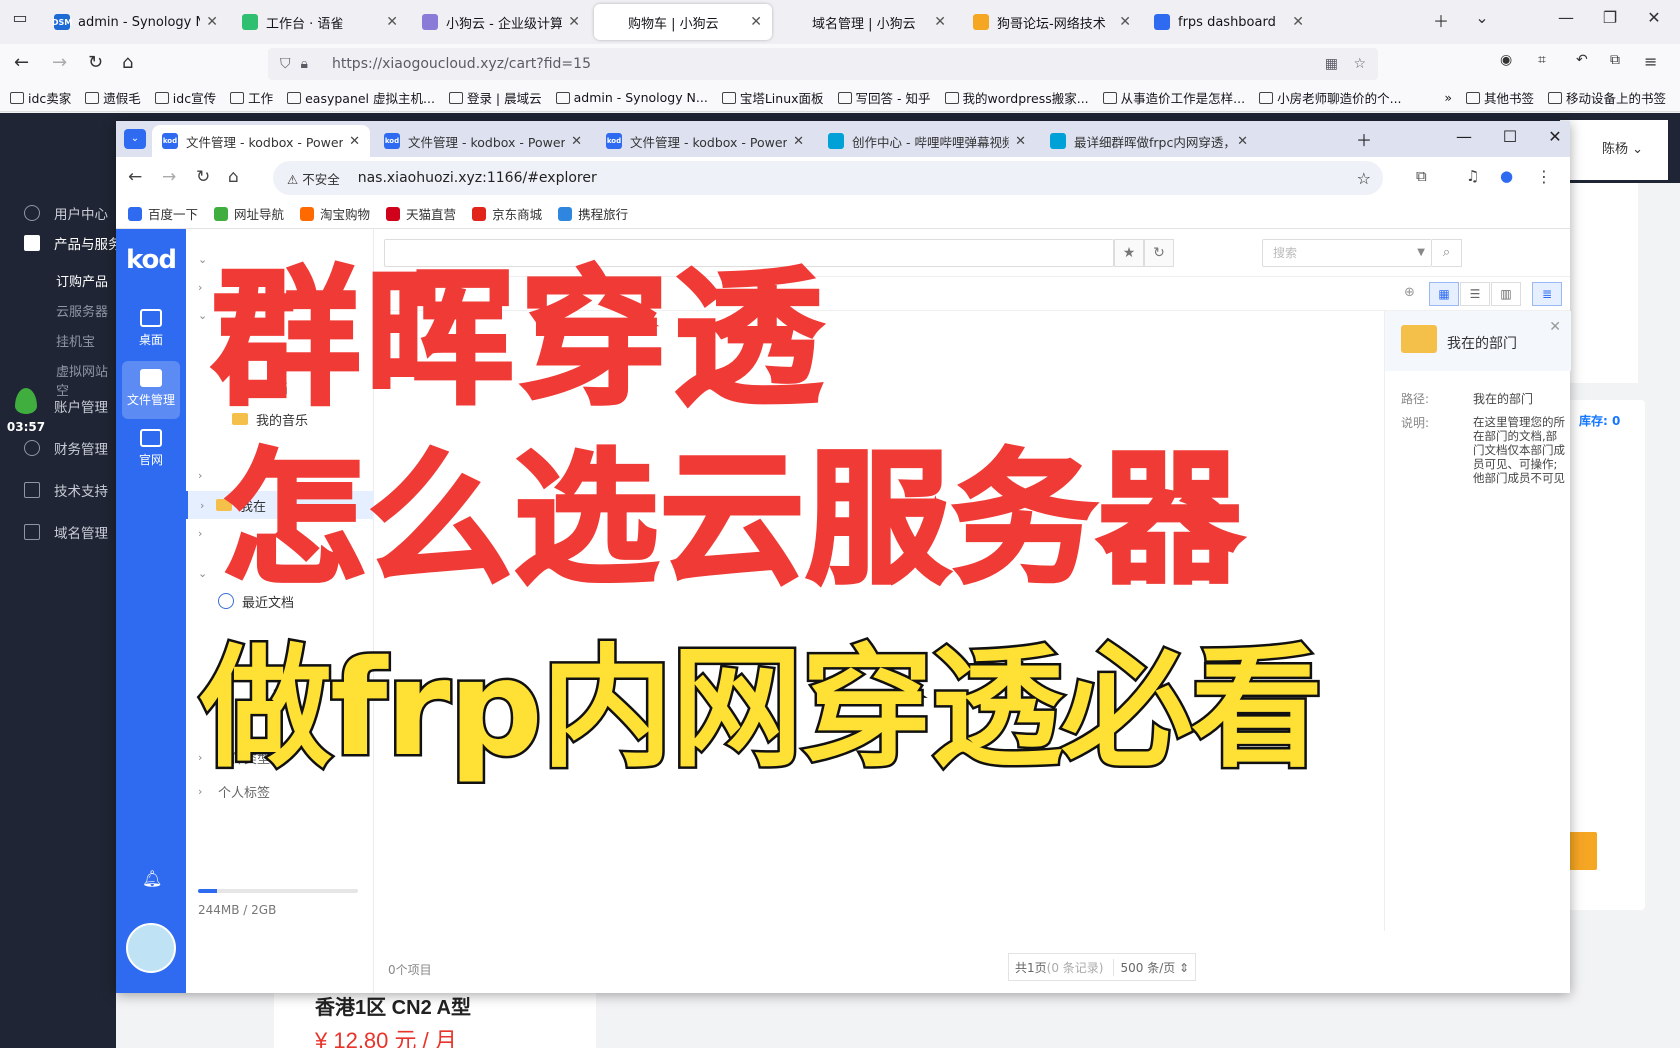 This screenshot has width=1680, height=1048. I want to click on outer-tab: 小狗云 - 企业级计算供应商 ✕, so click(501, 22).